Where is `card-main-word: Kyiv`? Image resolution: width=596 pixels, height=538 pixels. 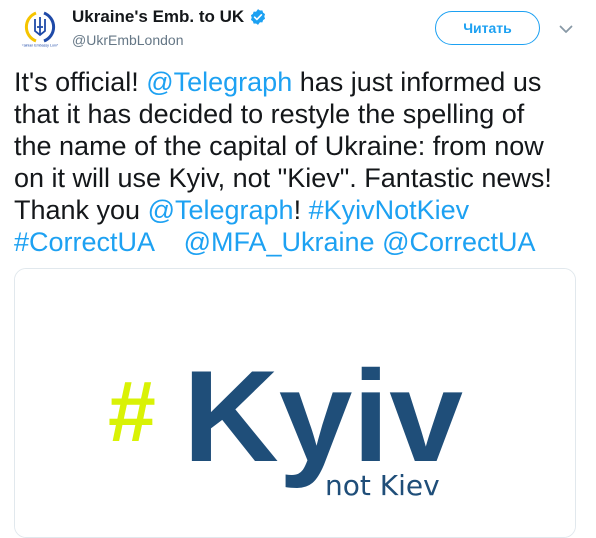 card-main-word: Kyiv is located at coordinates (323, 416).